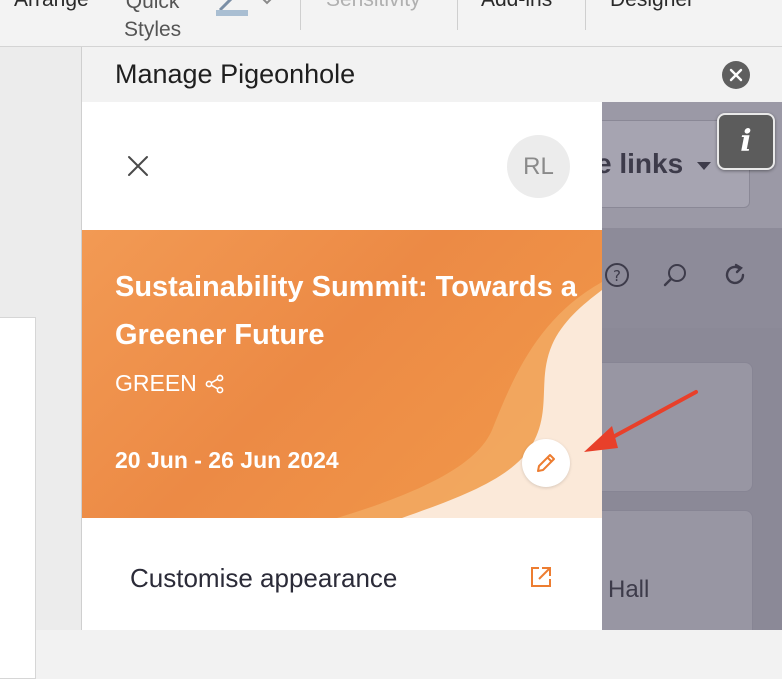 The width and height of the screenshot is (782, 679). Describe the element at coordinates (156, 383) in the screenshot. I see `event-tag-label: GREEN` at that location.